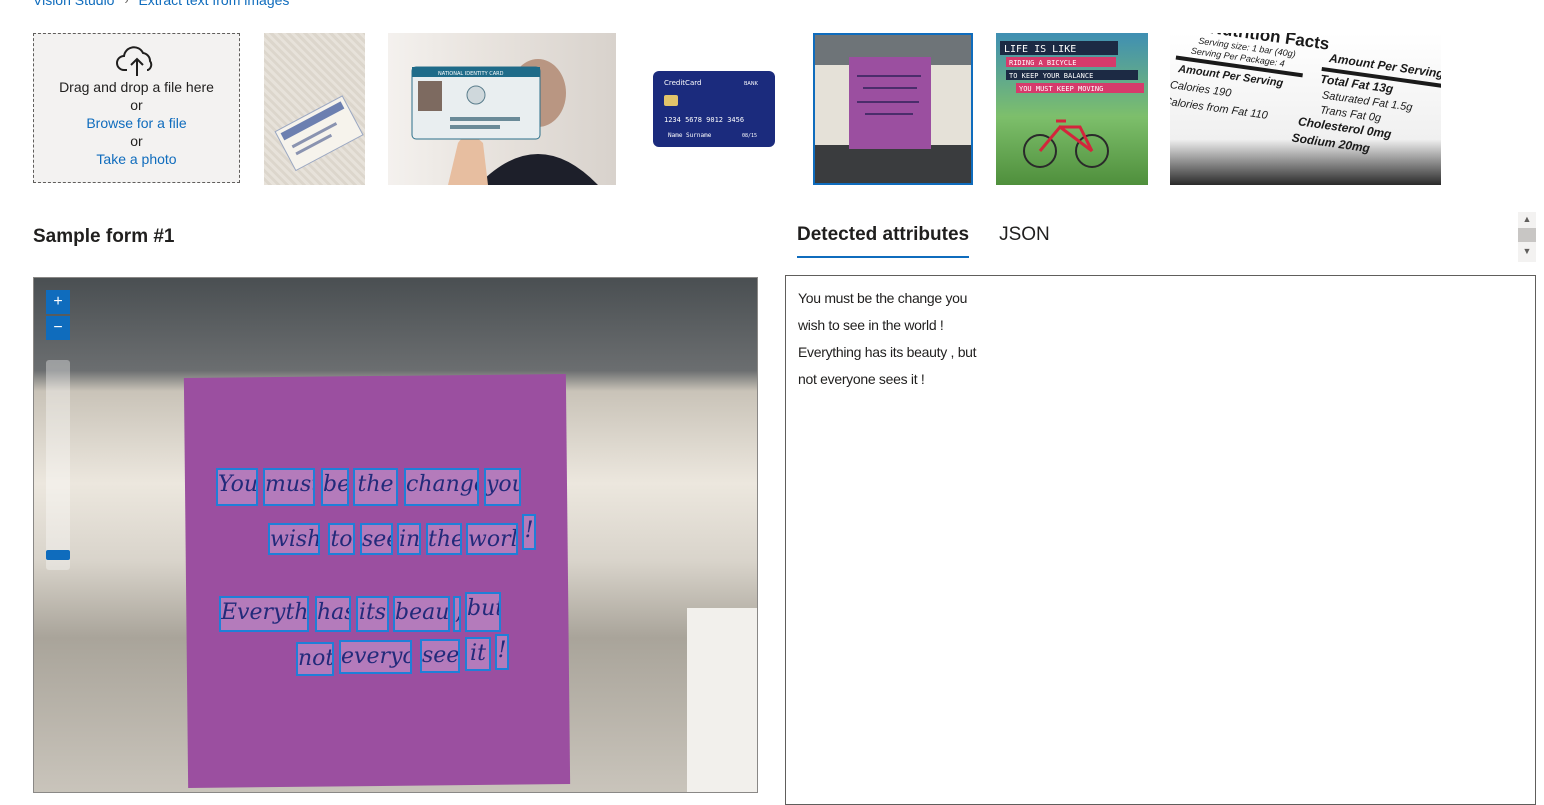 Image resolution: width=1544 pixels, height=805 pixels. Describe the element at coordinates (58, 302) in the screenshot. I see `zoom-in-button: +` at that location.